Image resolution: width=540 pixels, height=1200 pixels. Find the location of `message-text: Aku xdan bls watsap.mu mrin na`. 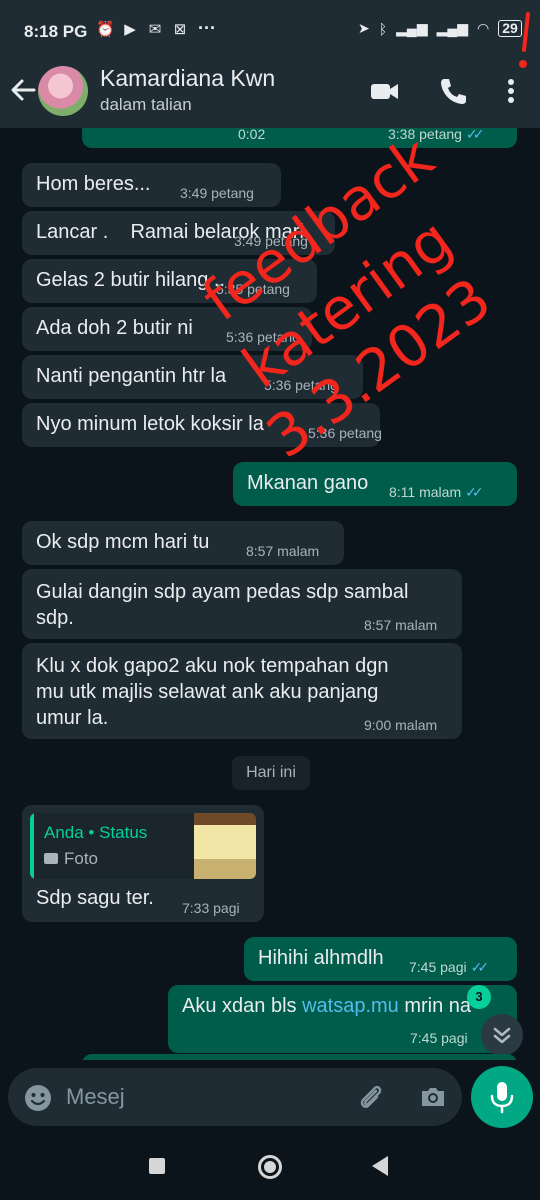

message-text: Aku xdan bls watsap.mu mrin na is located at coordinates (326, 1006).